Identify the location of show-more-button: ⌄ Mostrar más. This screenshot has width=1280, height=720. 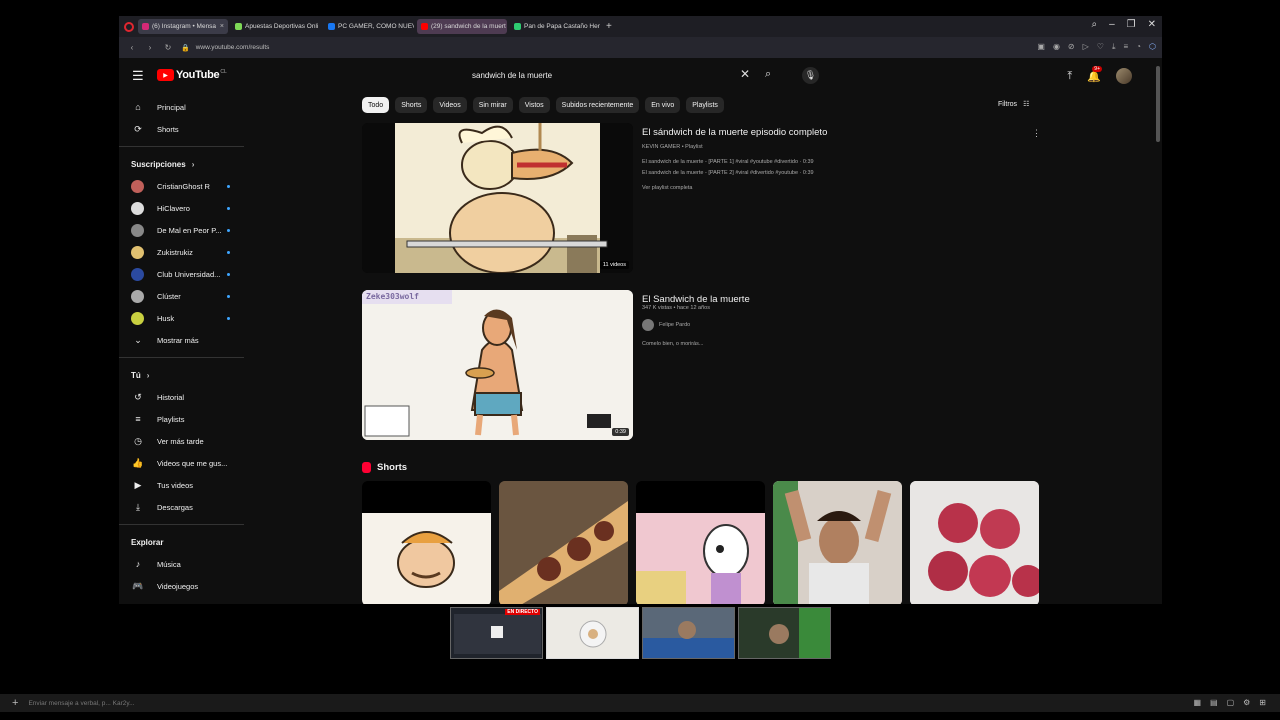
(181, 340).